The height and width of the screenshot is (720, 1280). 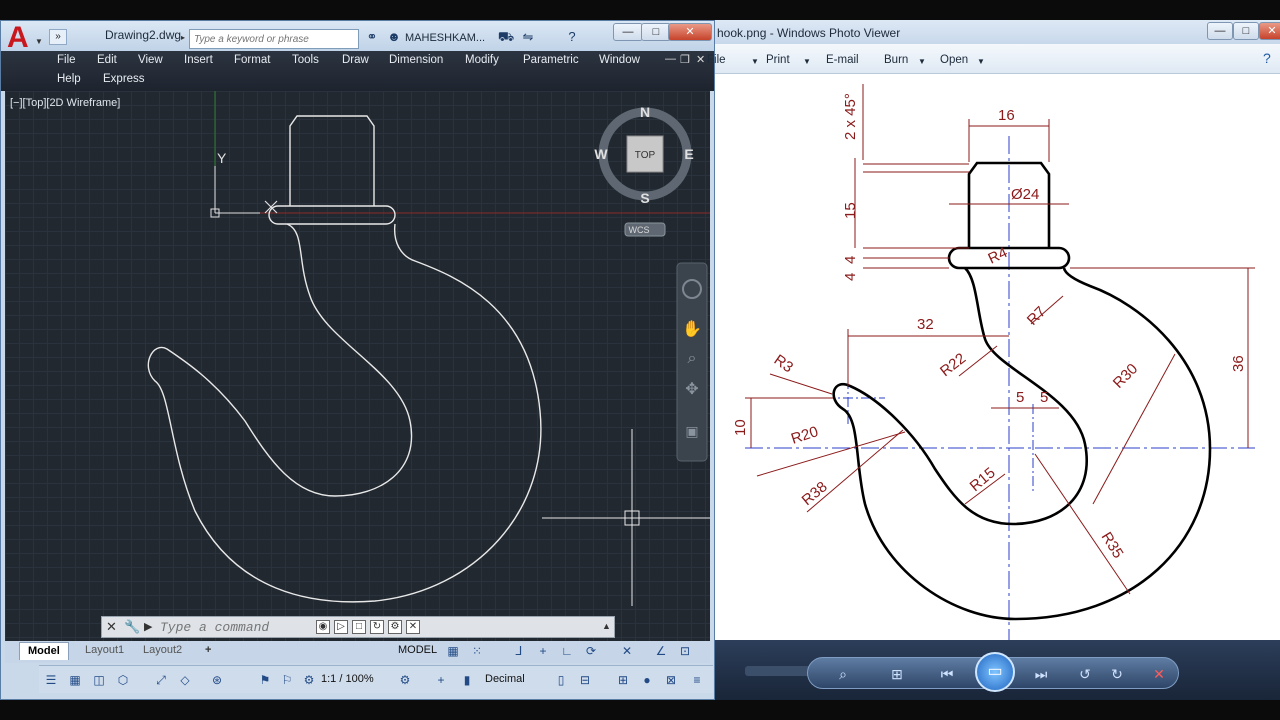 What do you see at coordinates (162, 651) in the screenshot?
I see `tab-layout2: Layout2` at bounding box center [162, 651].